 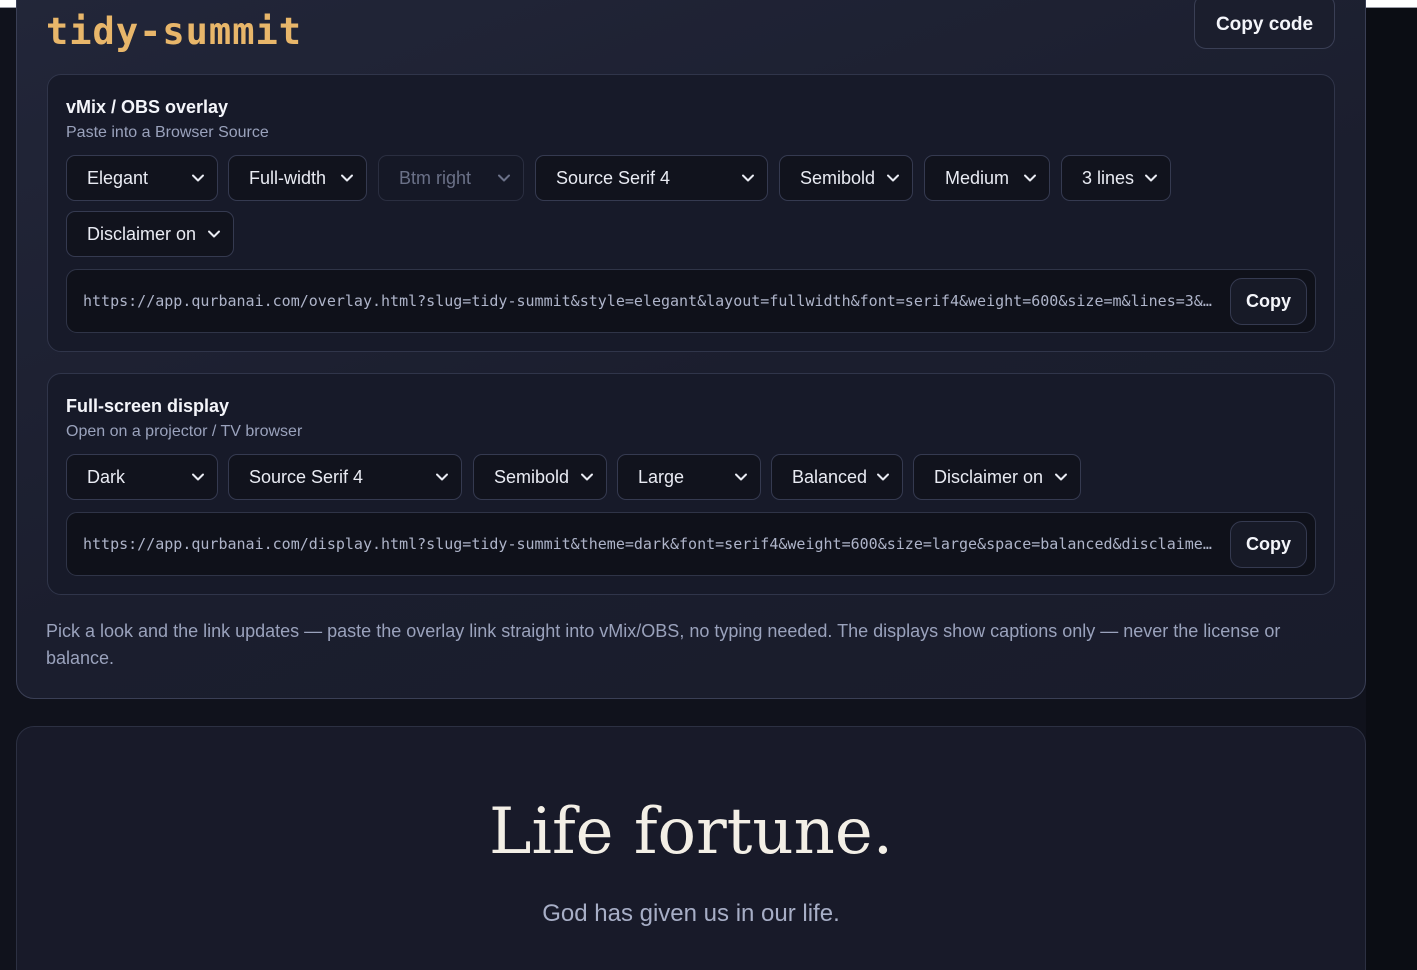 I want to click on overlay-style-select: Elegant, so click(x=142, y=178).